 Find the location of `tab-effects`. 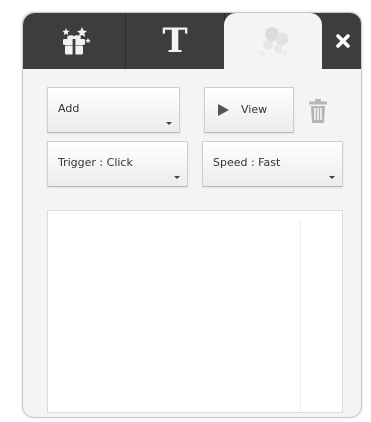

tab-effects is located at coordinates (74, 41).